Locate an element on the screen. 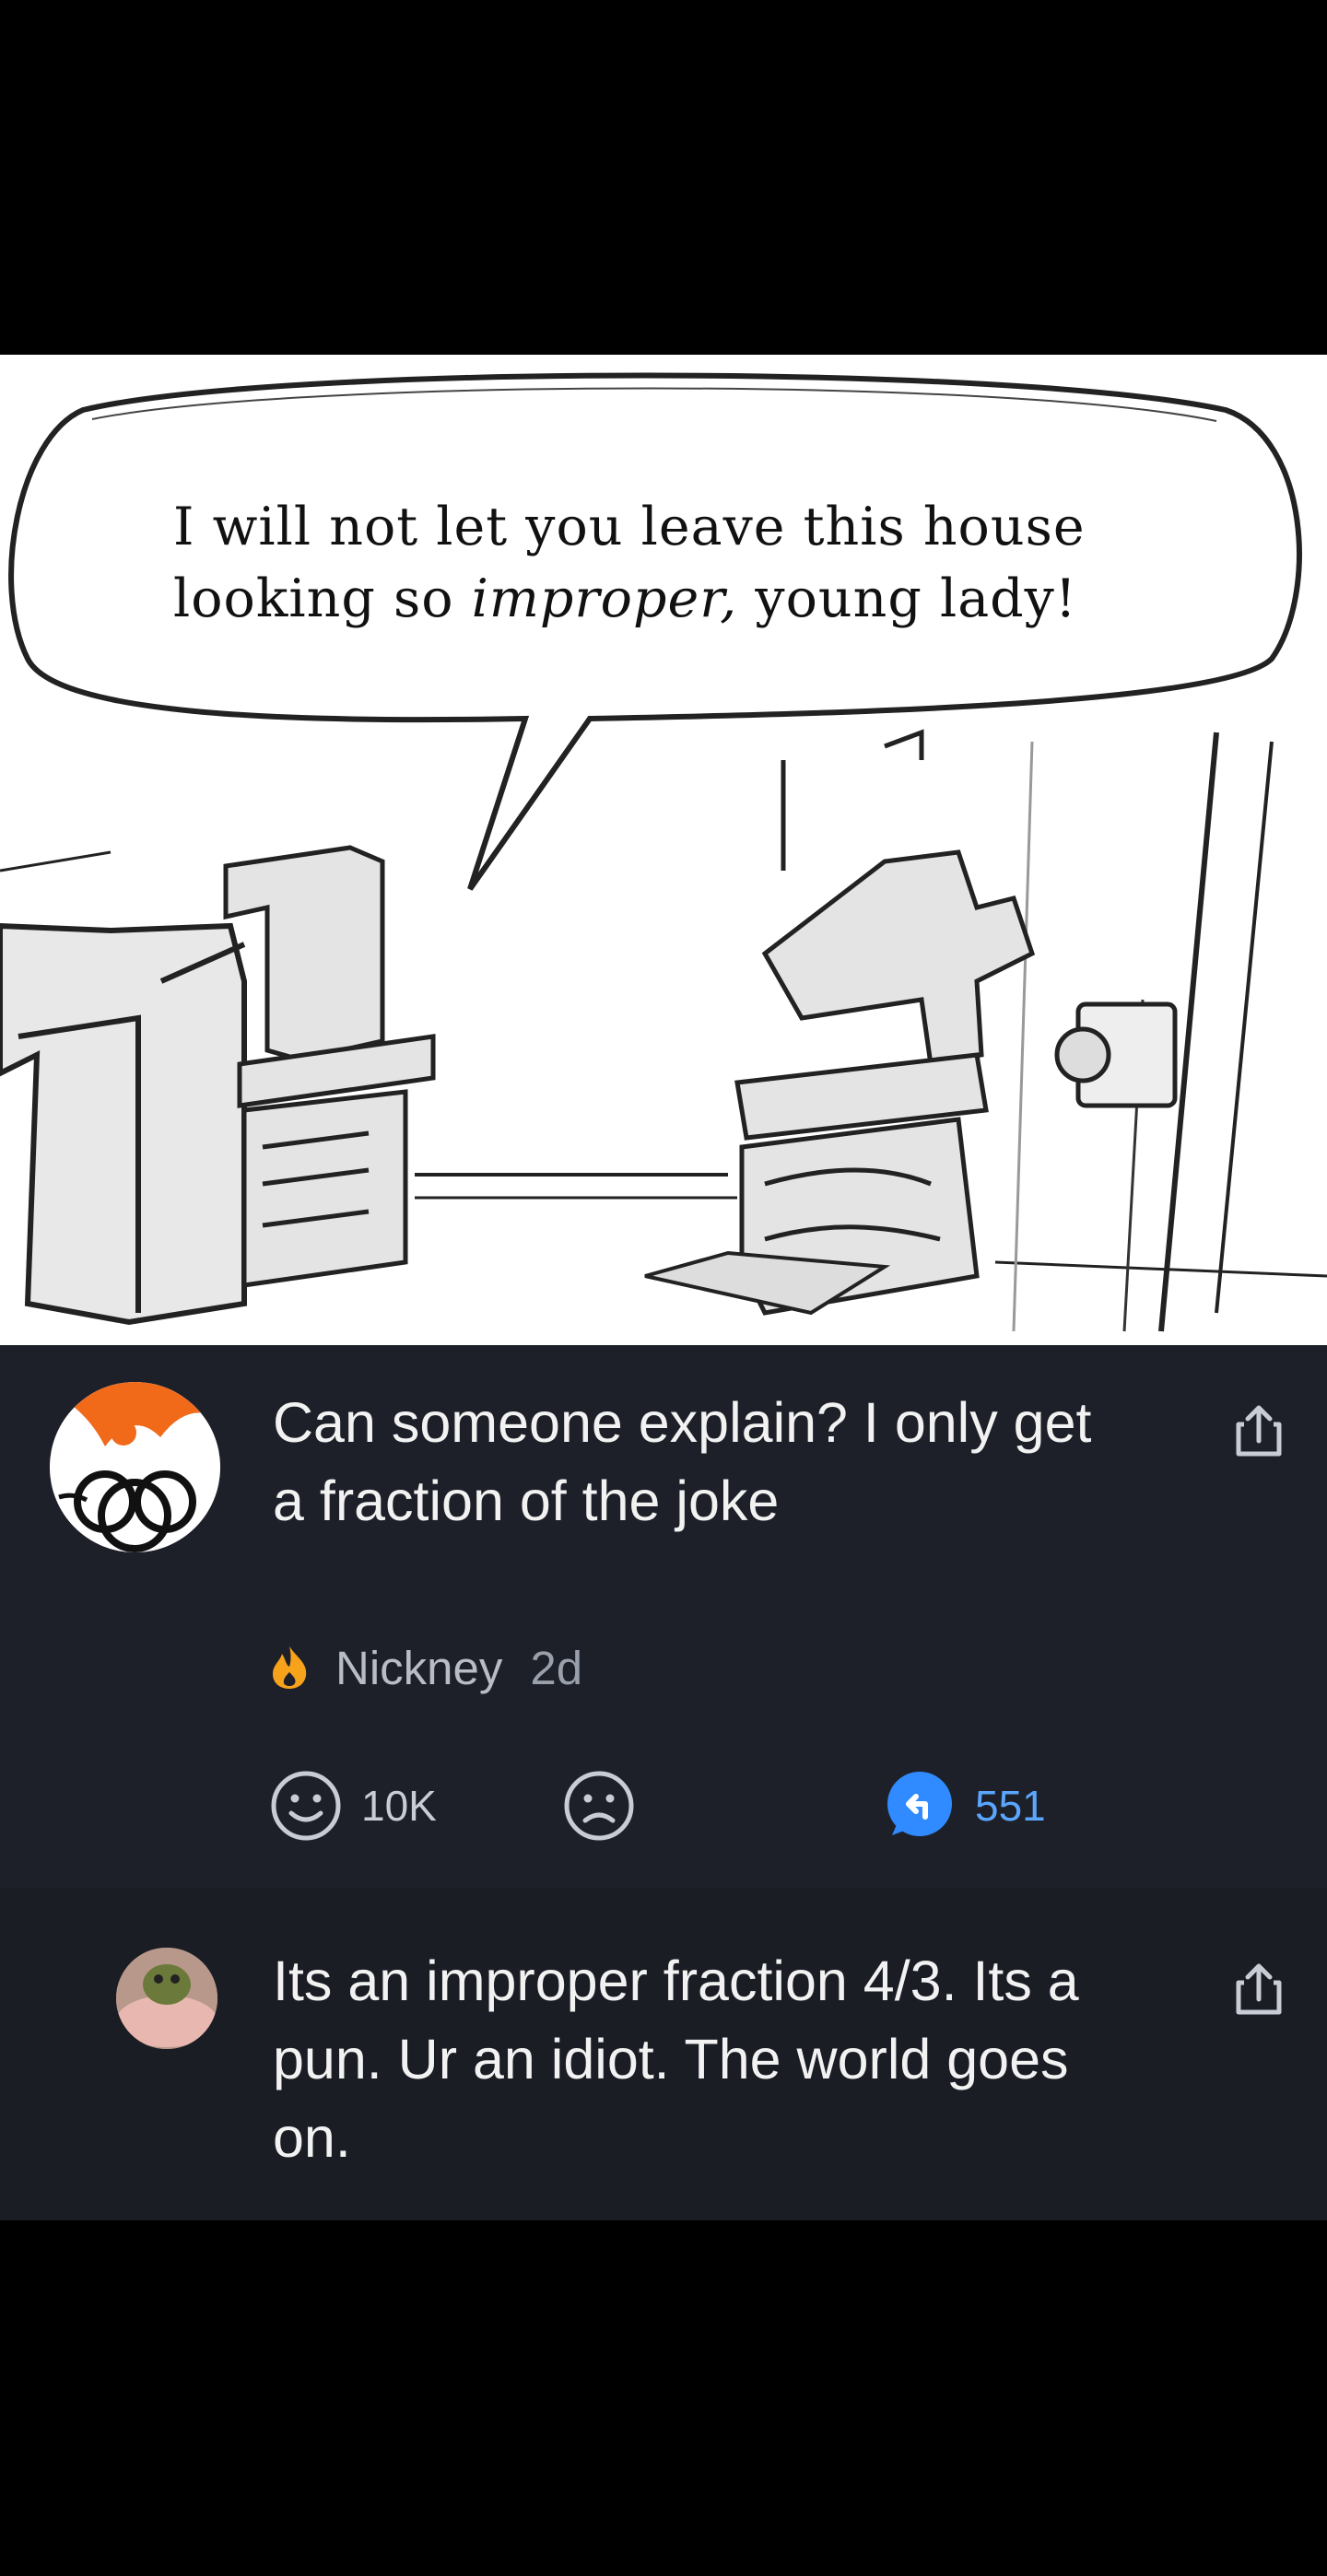  reply-icon is located at coordinates (919, 1804).